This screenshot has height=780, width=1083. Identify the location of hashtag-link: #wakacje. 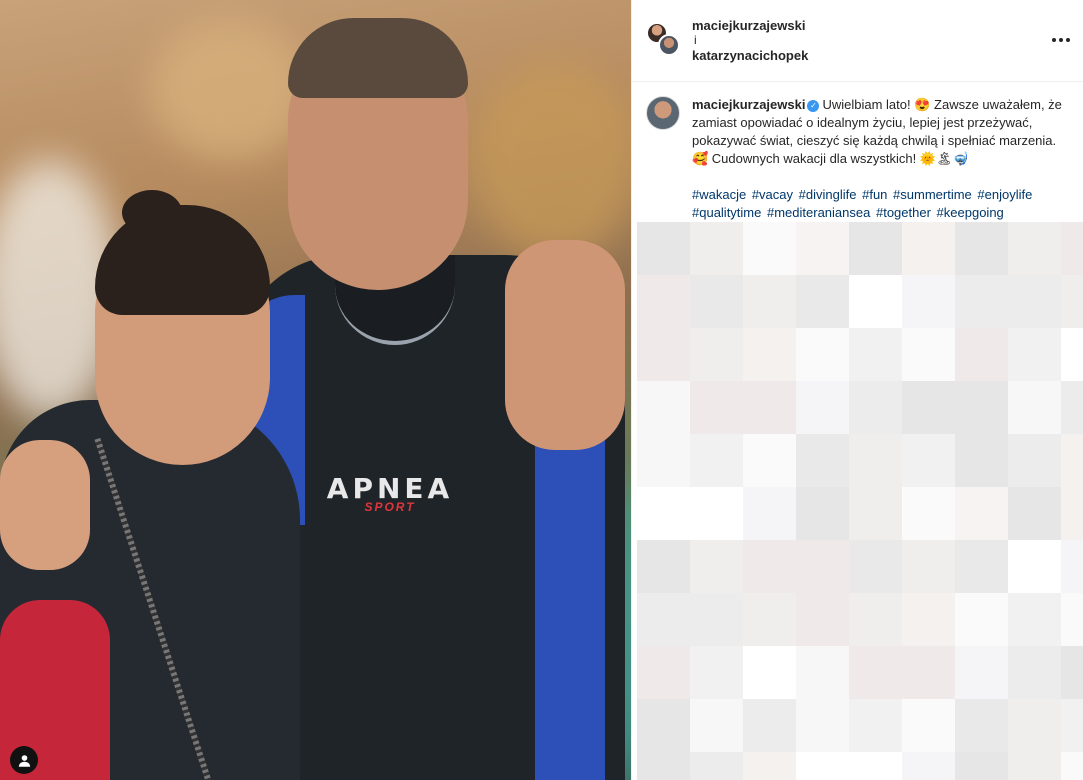
(719, 194).